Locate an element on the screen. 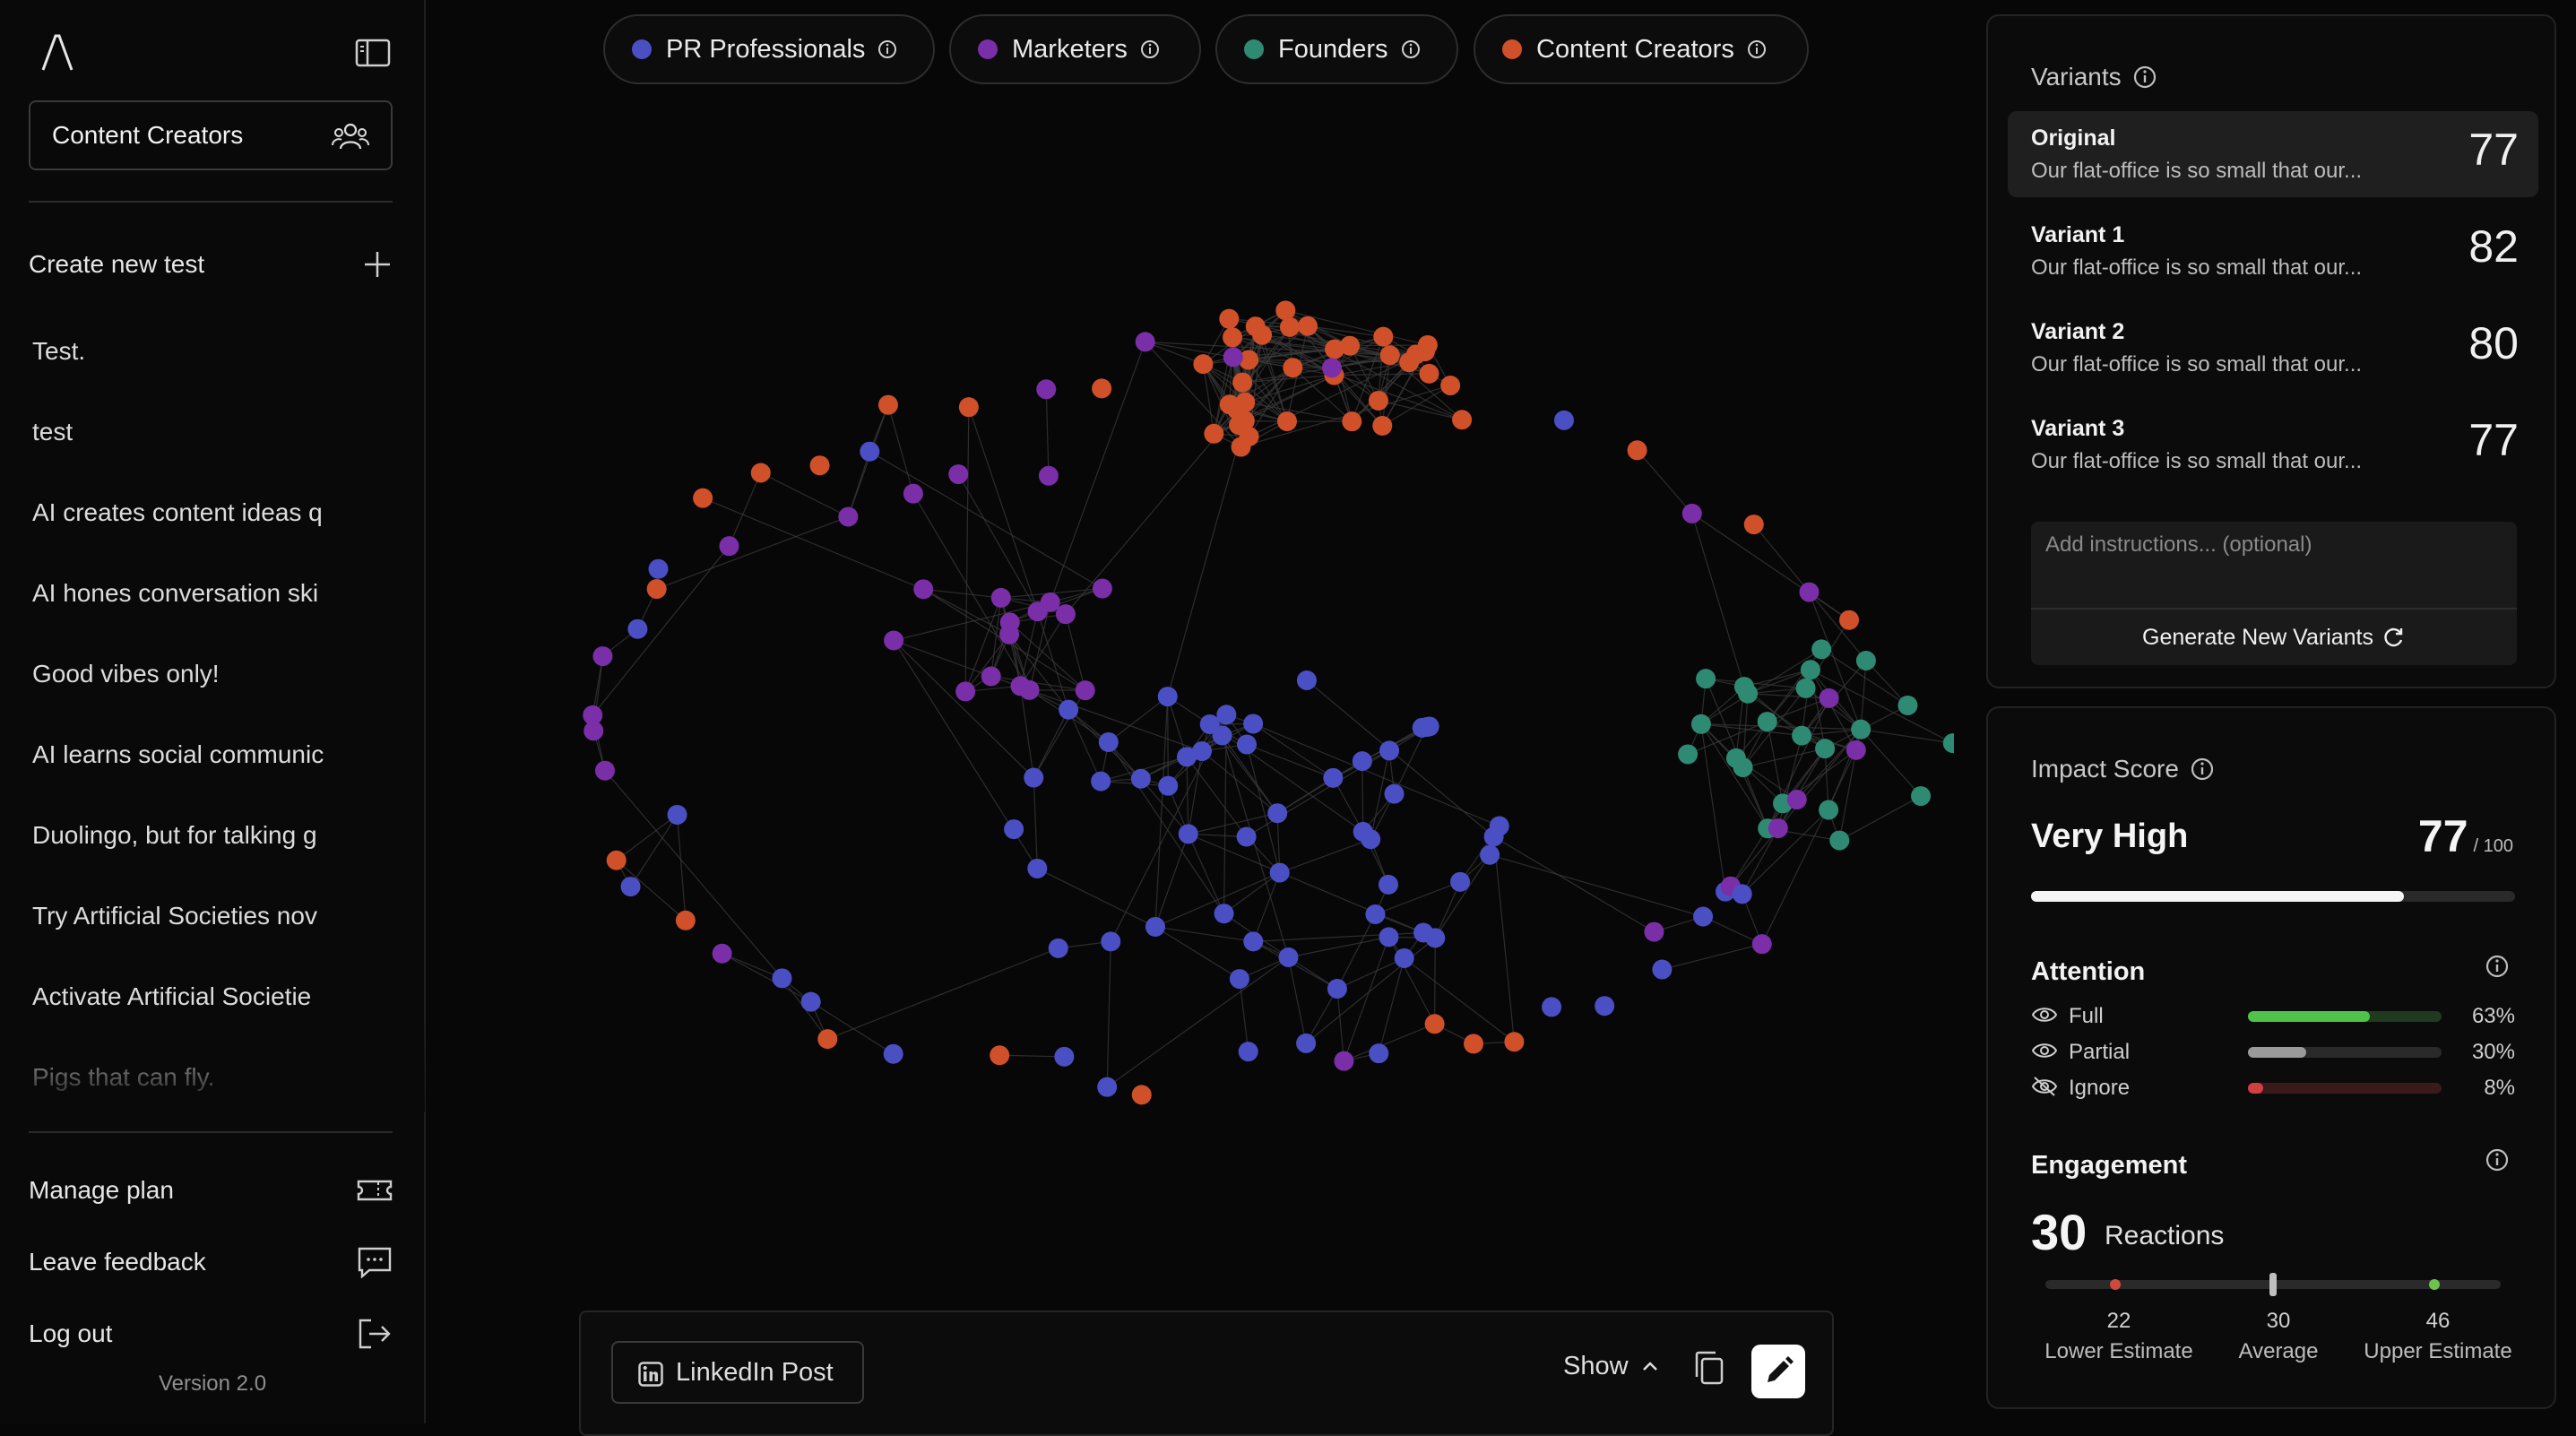 The width and height of the screenshot is (2576, 1436). history-item: Test. is located at coordinates (186, 373).